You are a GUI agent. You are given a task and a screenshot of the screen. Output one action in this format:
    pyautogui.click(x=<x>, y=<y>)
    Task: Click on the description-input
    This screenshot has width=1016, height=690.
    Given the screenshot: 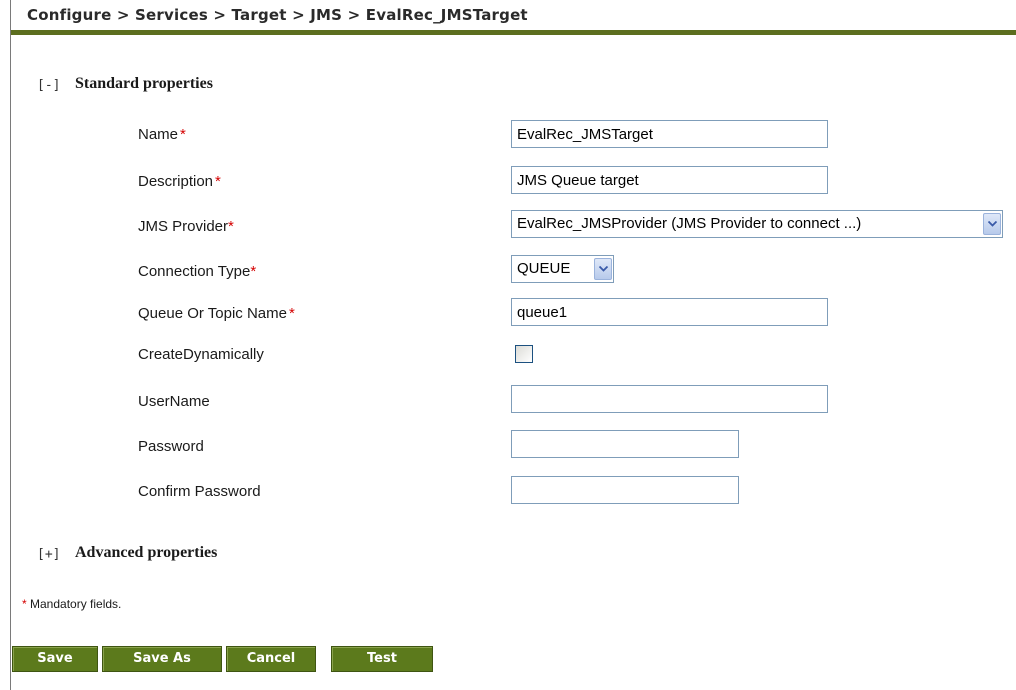 What is the action you would take?
    pyautogui.click(x=669, y=180)
    